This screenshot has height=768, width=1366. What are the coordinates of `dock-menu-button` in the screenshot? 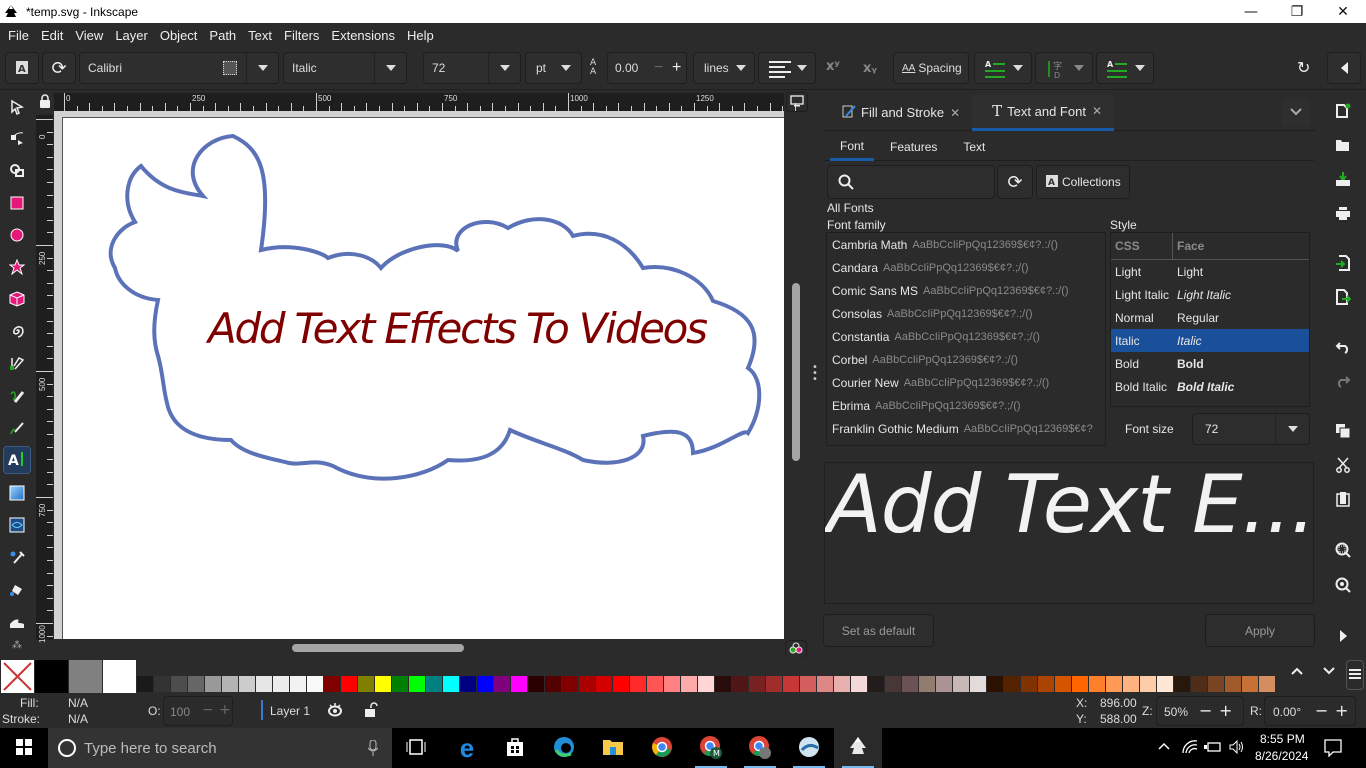 It's located at (1296, 113).